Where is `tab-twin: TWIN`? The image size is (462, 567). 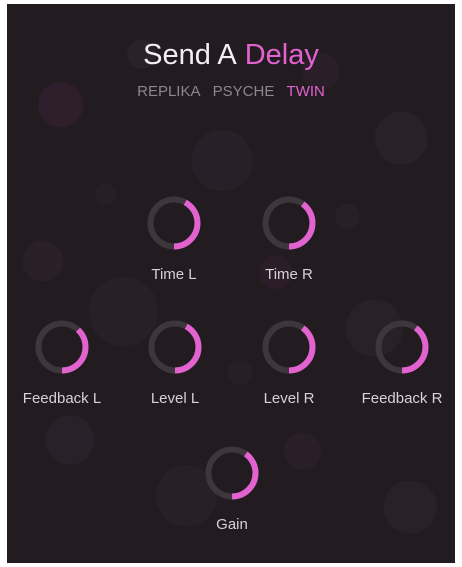 tab-twin: TWIN is located at coordinates (306, 92).